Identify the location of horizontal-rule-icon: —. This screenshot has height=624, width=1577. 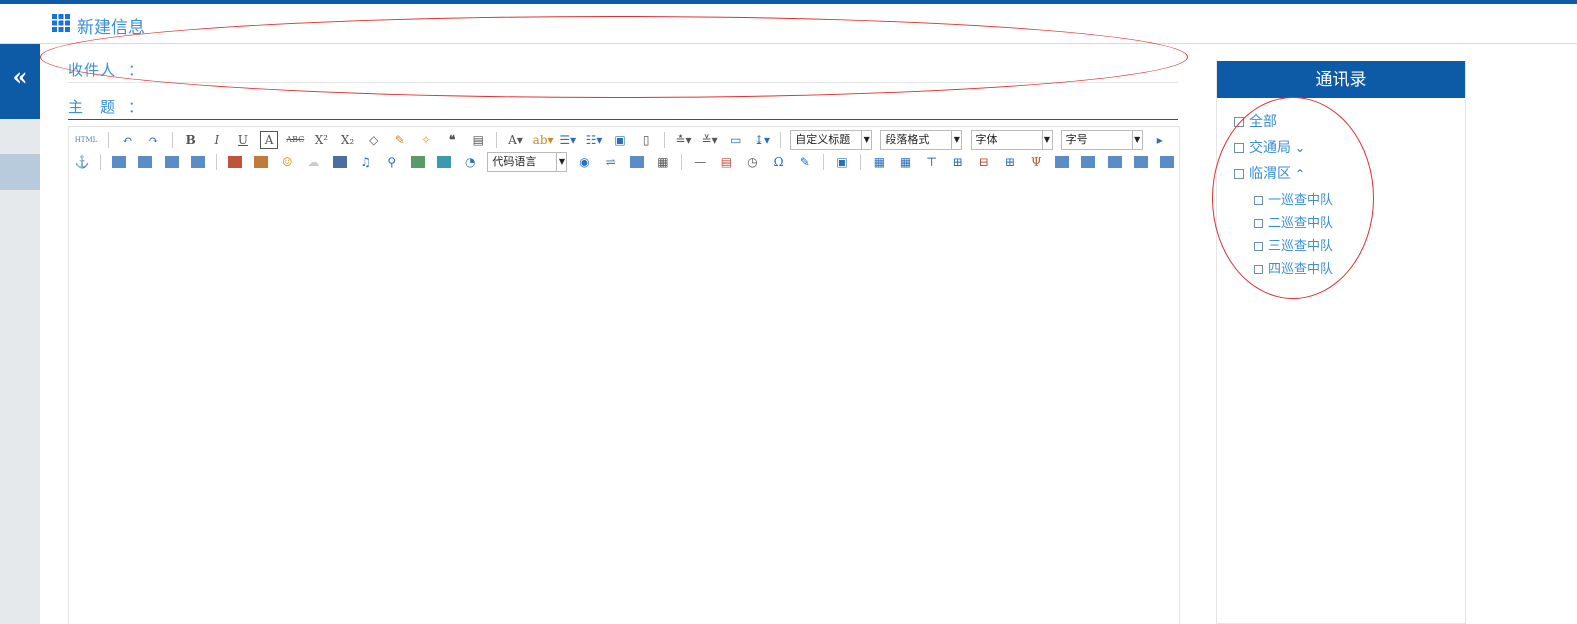
(700, 162).